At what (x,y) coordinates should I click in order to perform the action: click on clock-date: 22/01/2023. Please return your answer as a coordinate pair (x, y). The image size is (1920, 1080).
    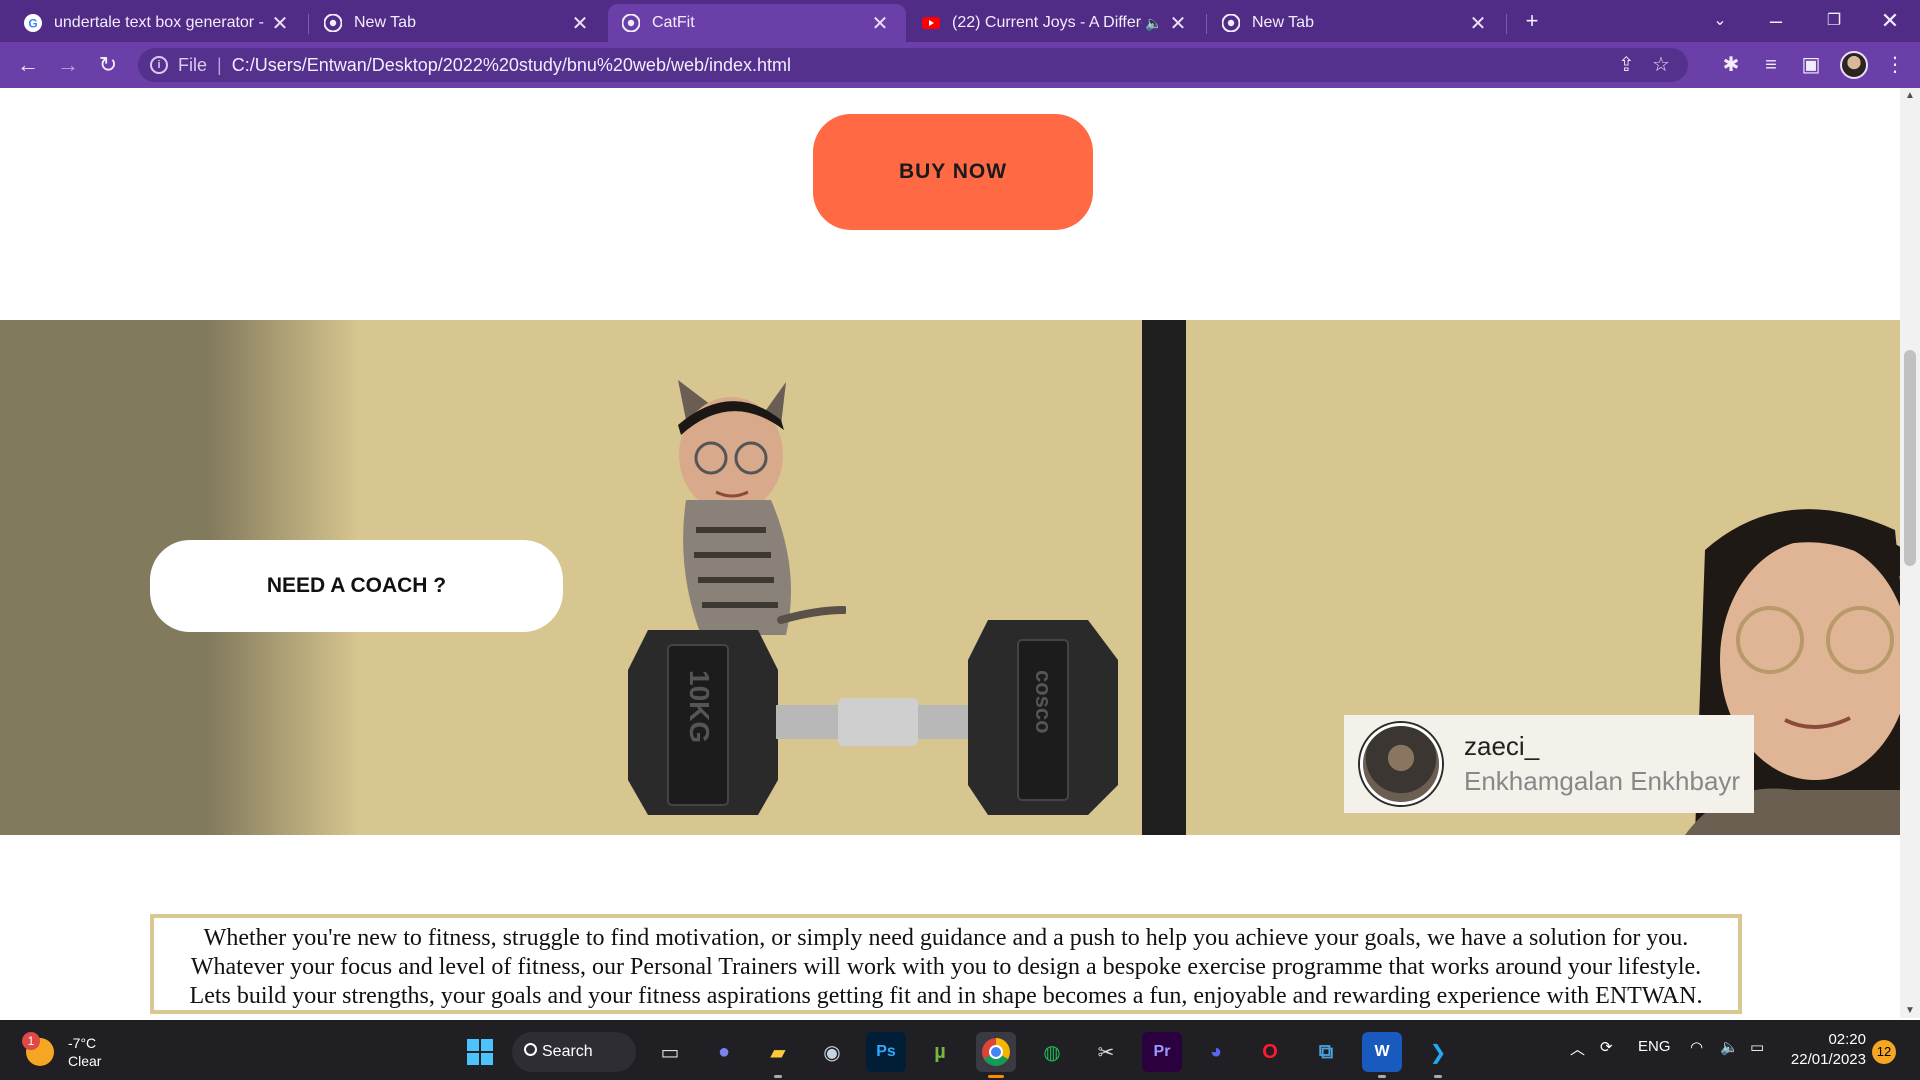
    Looking at the image, I should click on (1828, 1059).